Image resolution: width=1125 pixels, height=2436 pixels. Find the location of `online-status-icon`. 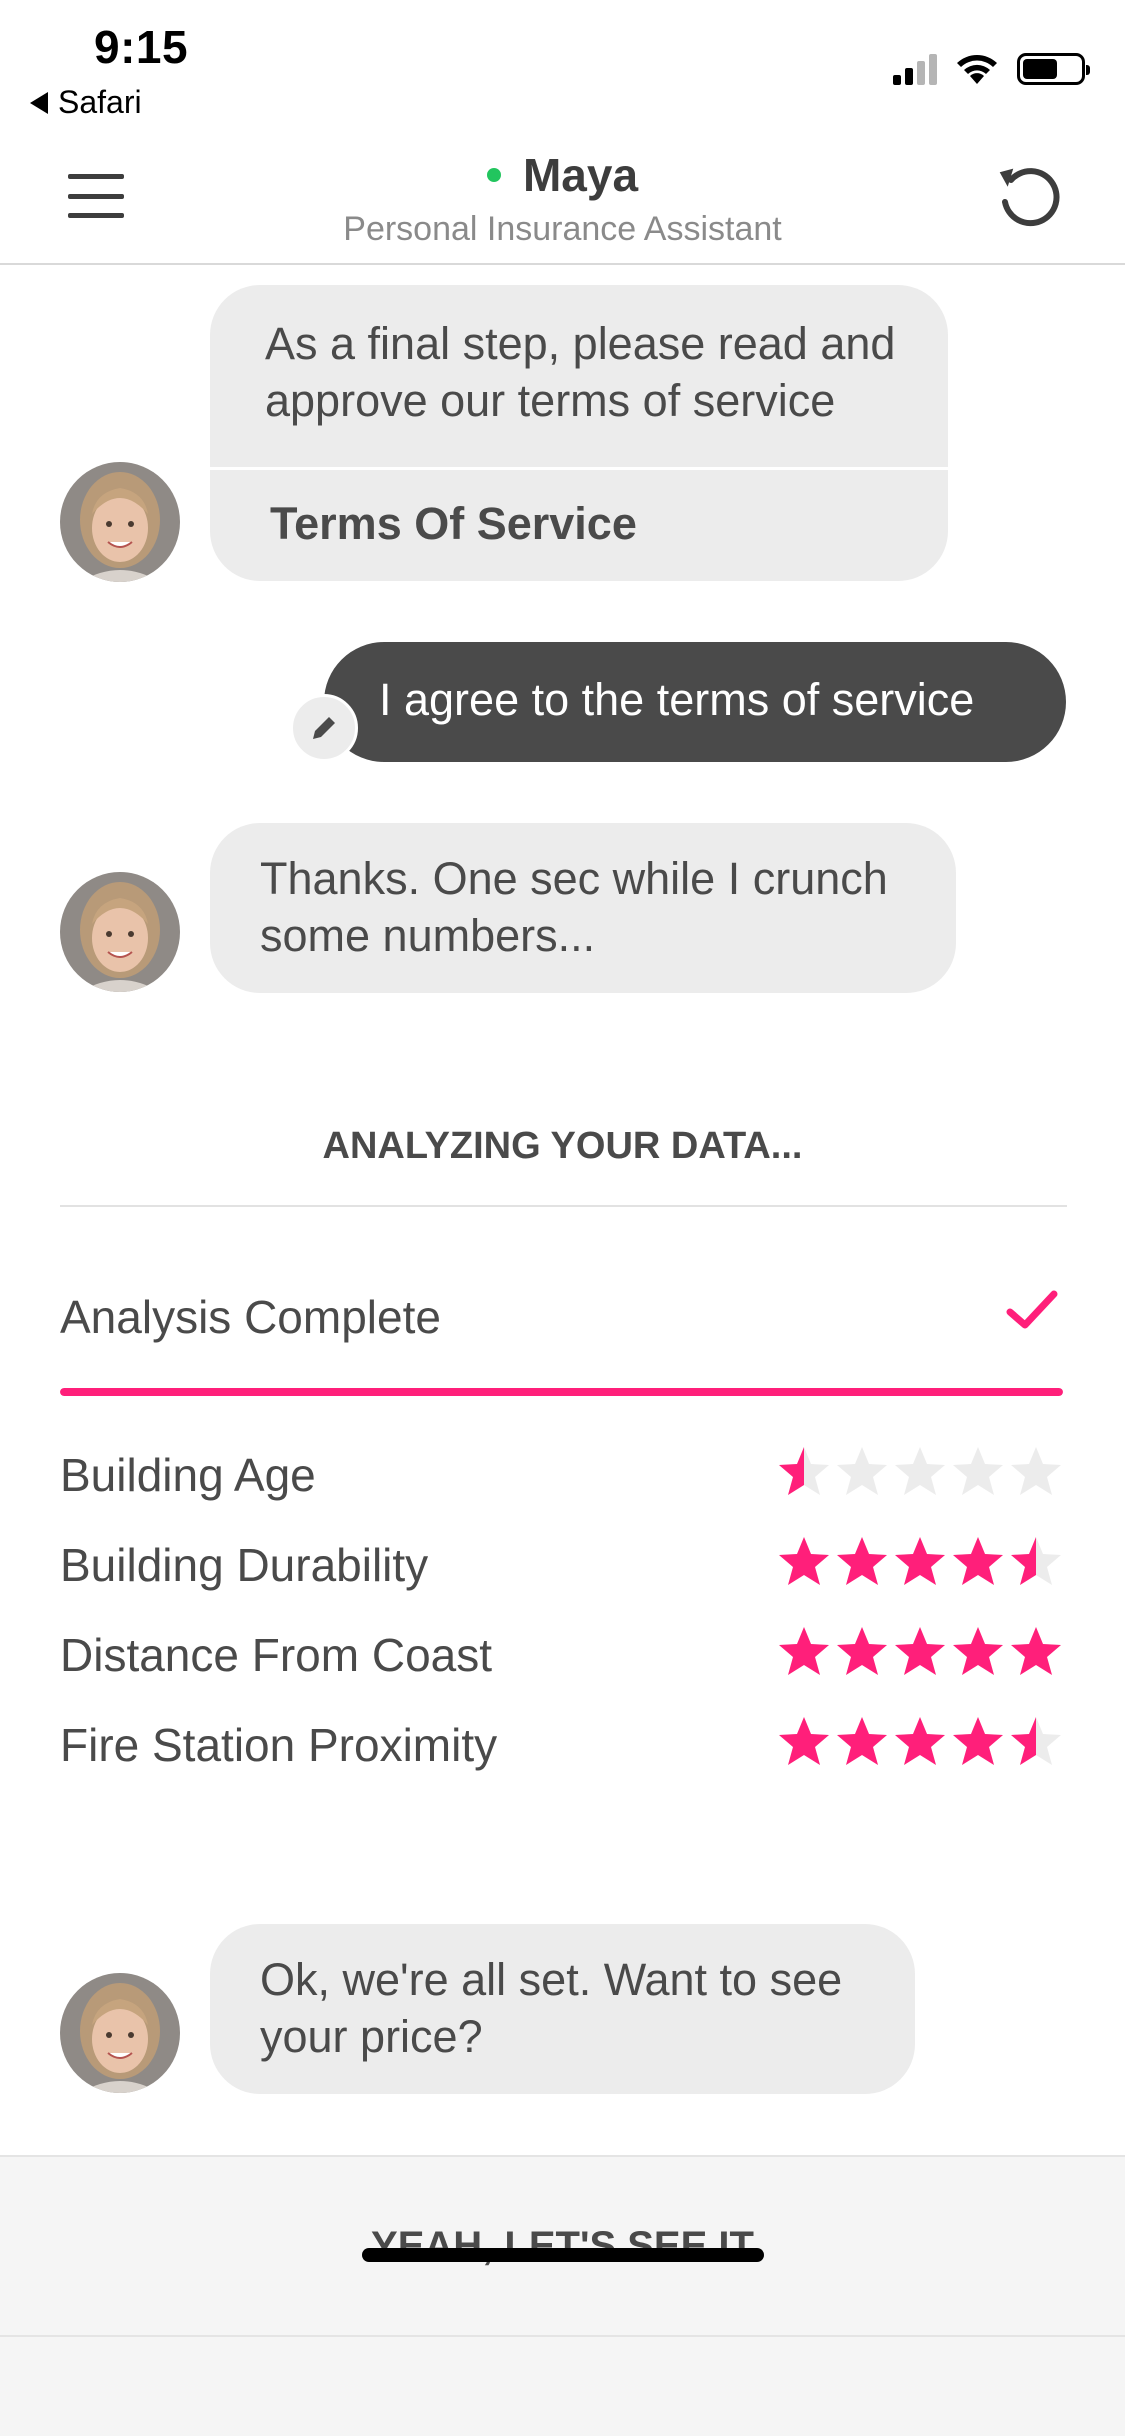

online-status-icon is located at coordinates (493, 175).